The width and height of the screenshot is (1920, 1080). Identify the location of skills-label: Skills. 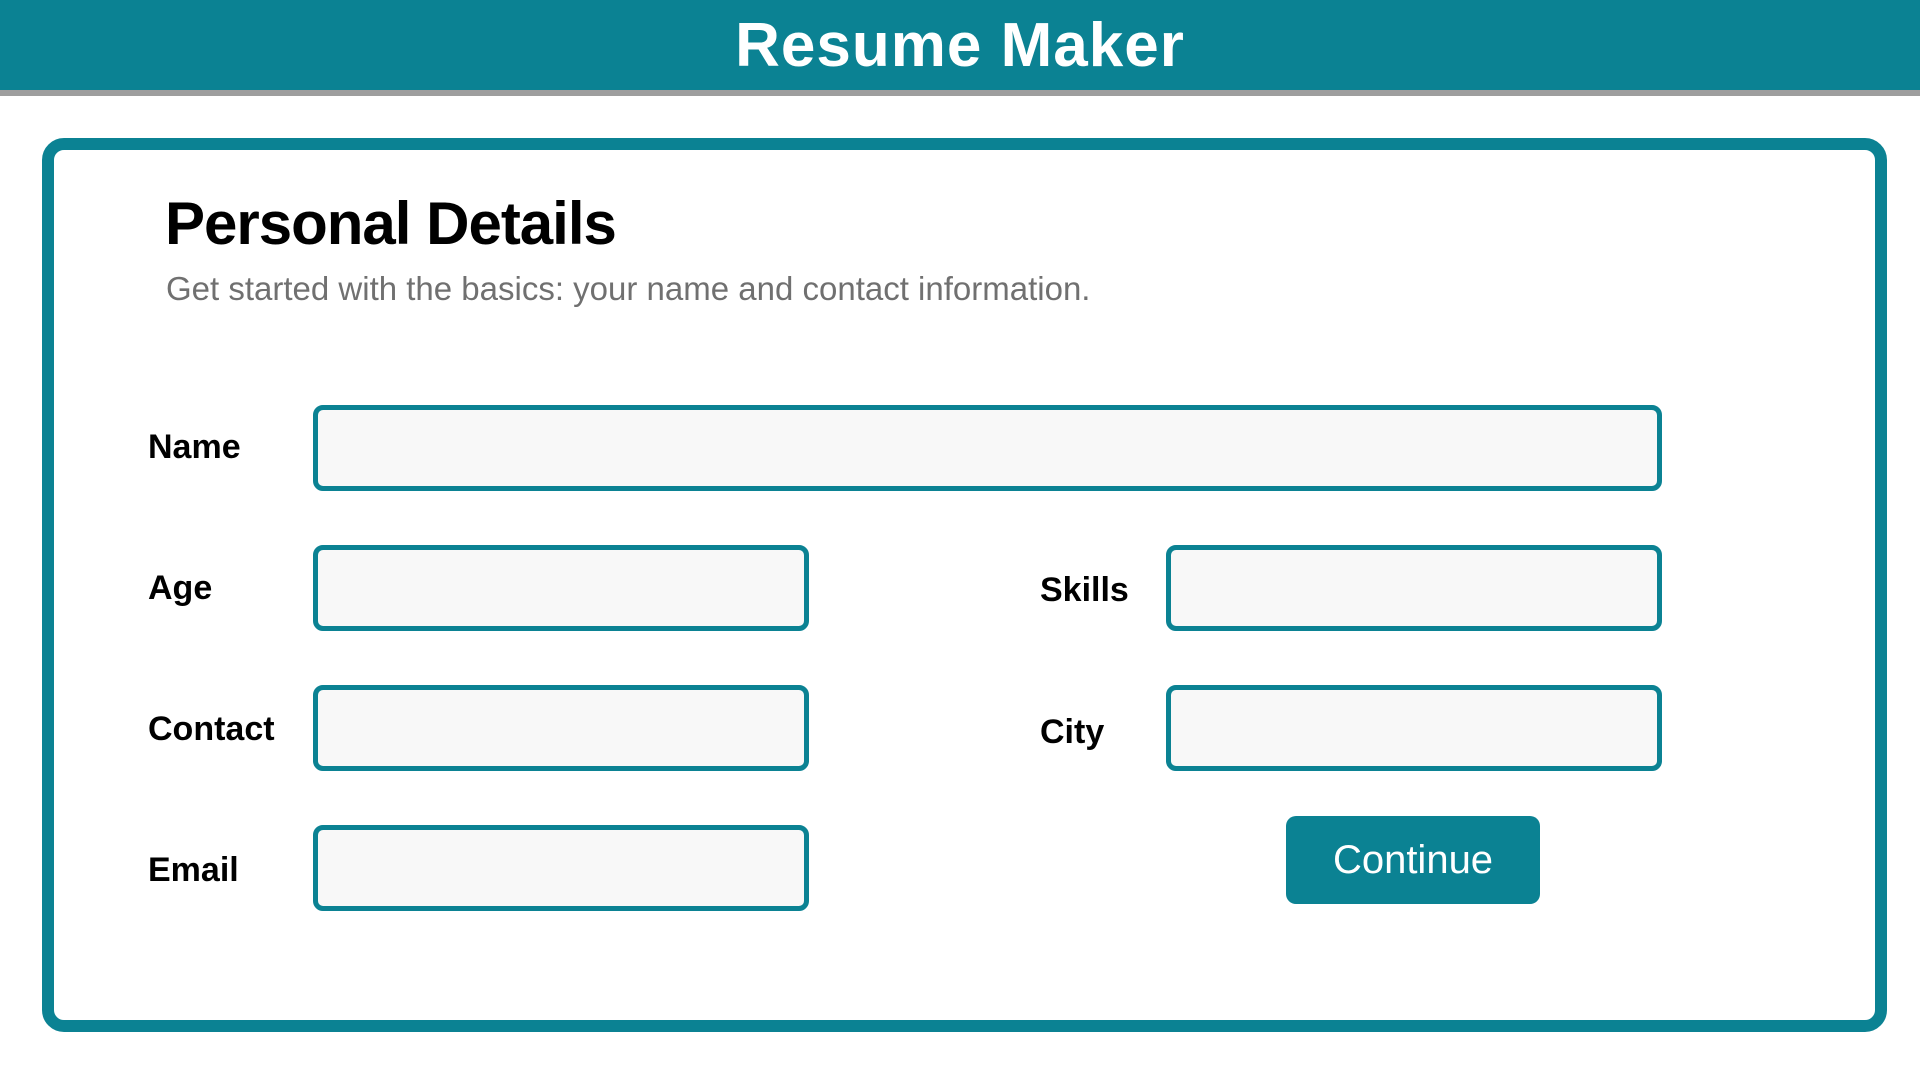
(1084, 590).